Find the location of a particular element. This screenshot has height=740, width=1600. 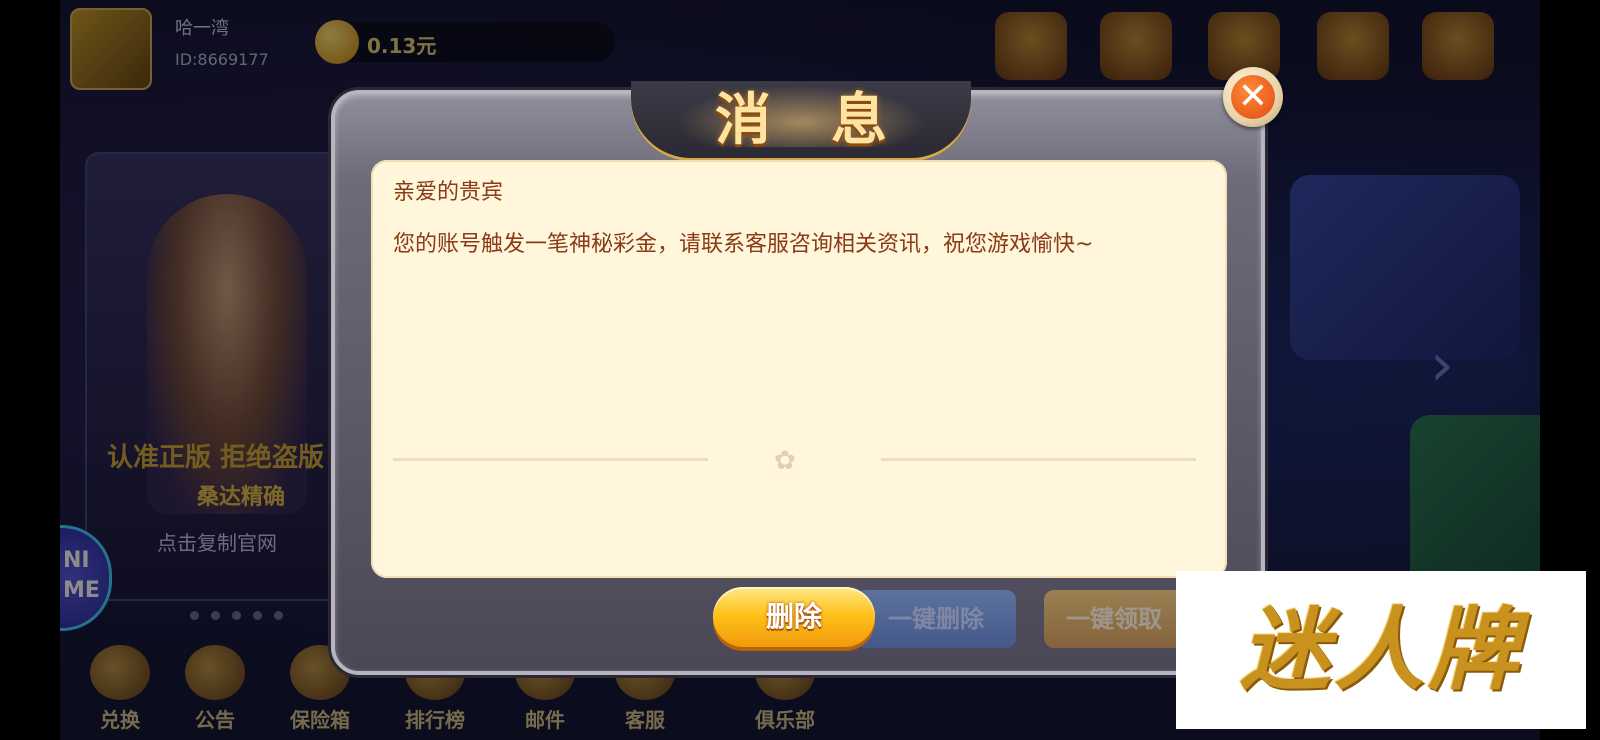

watermark-text: 迷人牌 is located at coordinates (1381, 650).